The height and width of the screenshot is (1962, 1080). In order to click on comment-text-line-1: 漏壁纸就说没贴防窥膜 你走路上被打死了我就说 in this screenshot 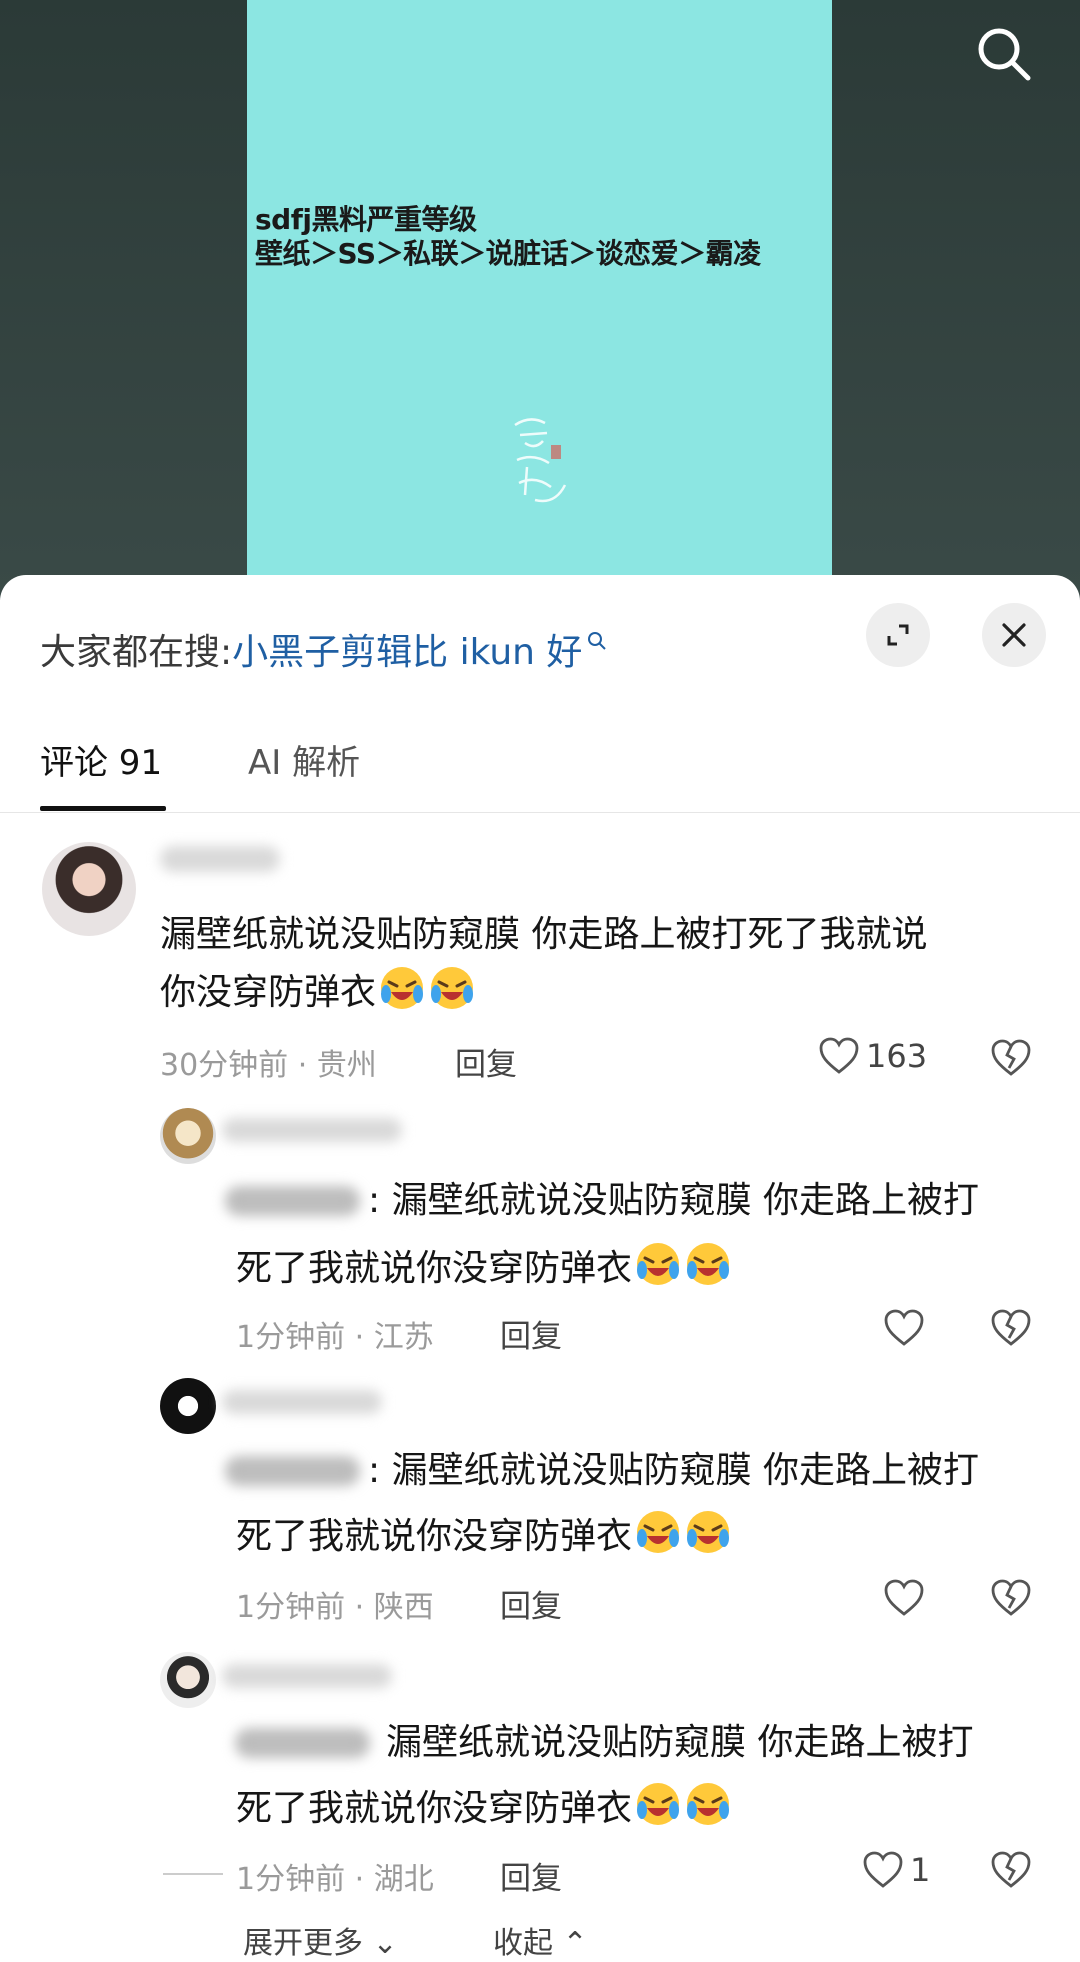, I will do `click(544, 934)`.